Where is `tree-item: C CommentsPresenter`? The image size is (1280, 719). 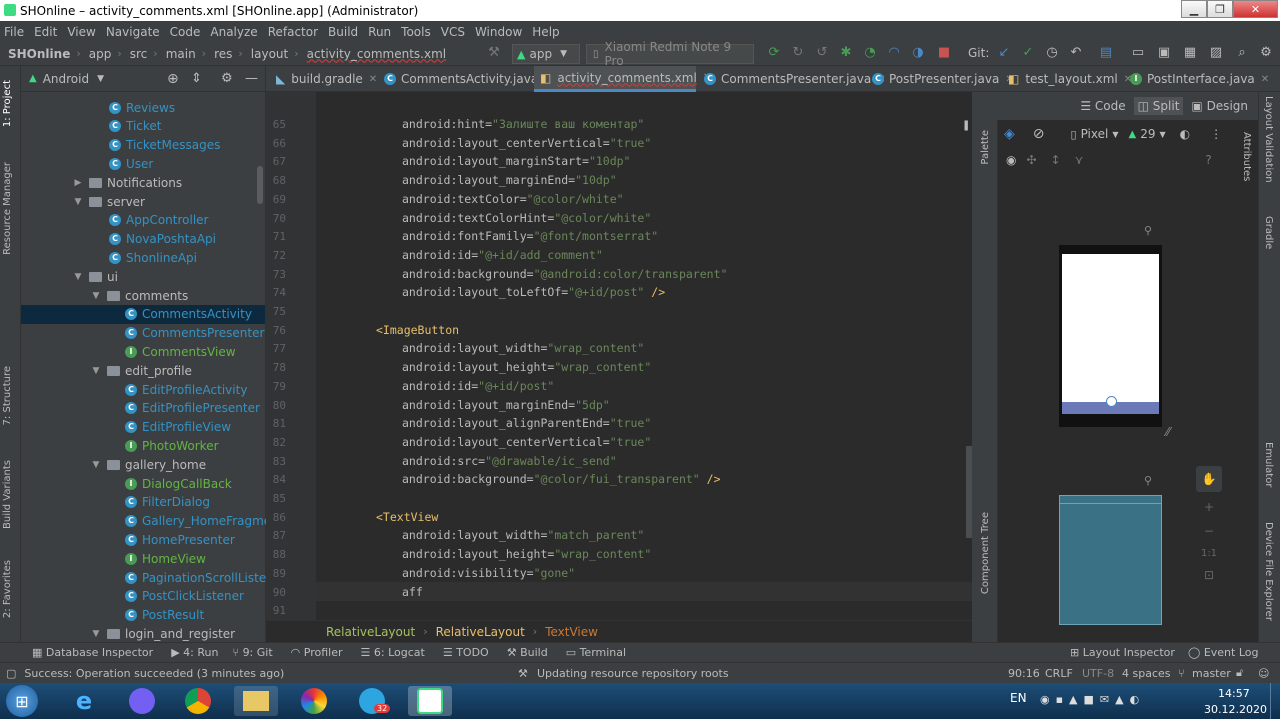 tree-item: C CommentsPresenter is located at coordinates (143, 333).